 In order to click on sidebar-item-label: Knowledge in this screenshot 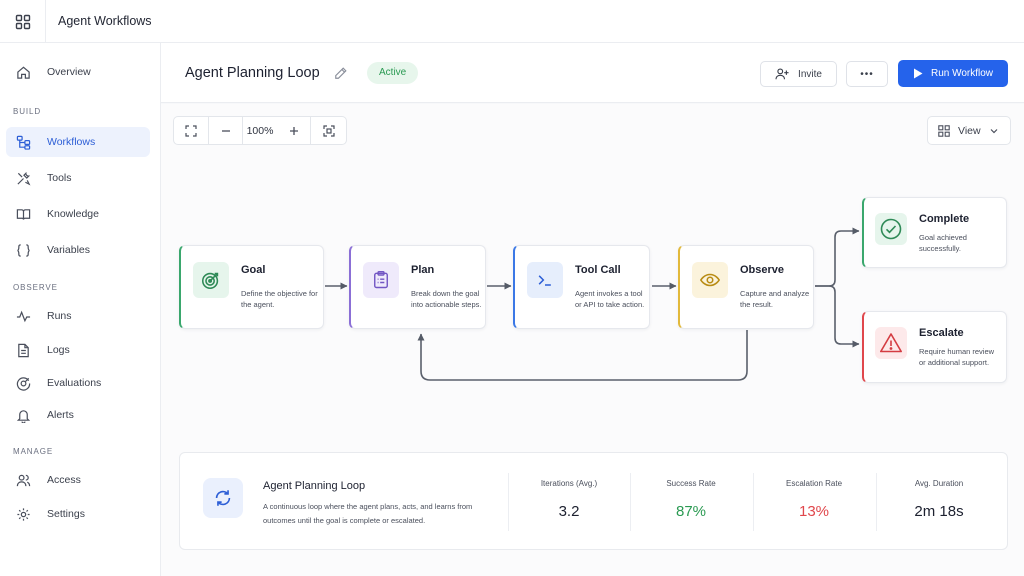, I will do `click(73, 214)`.